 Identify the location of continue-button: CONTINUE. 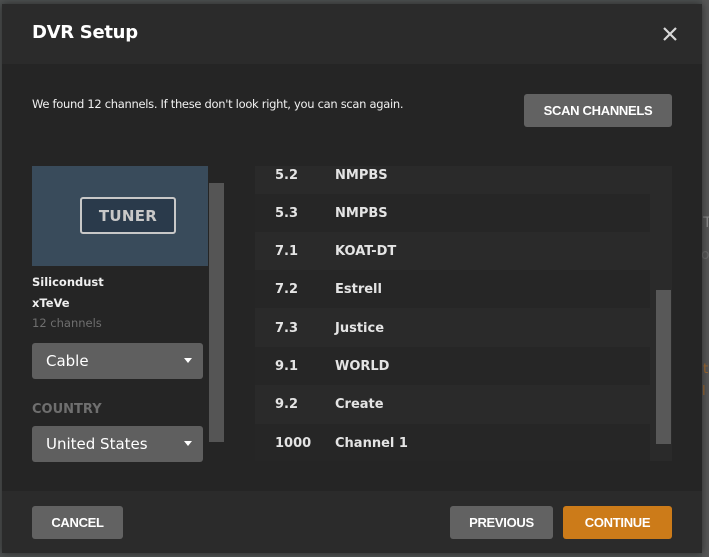
(617, 522).